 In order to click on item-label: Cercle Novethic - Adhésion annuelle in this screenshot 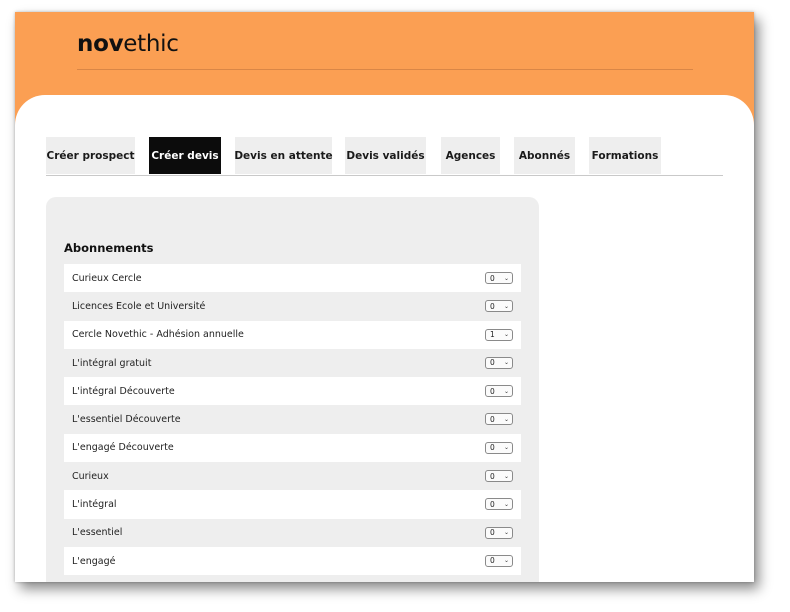, I will do `click(158, 335)`.